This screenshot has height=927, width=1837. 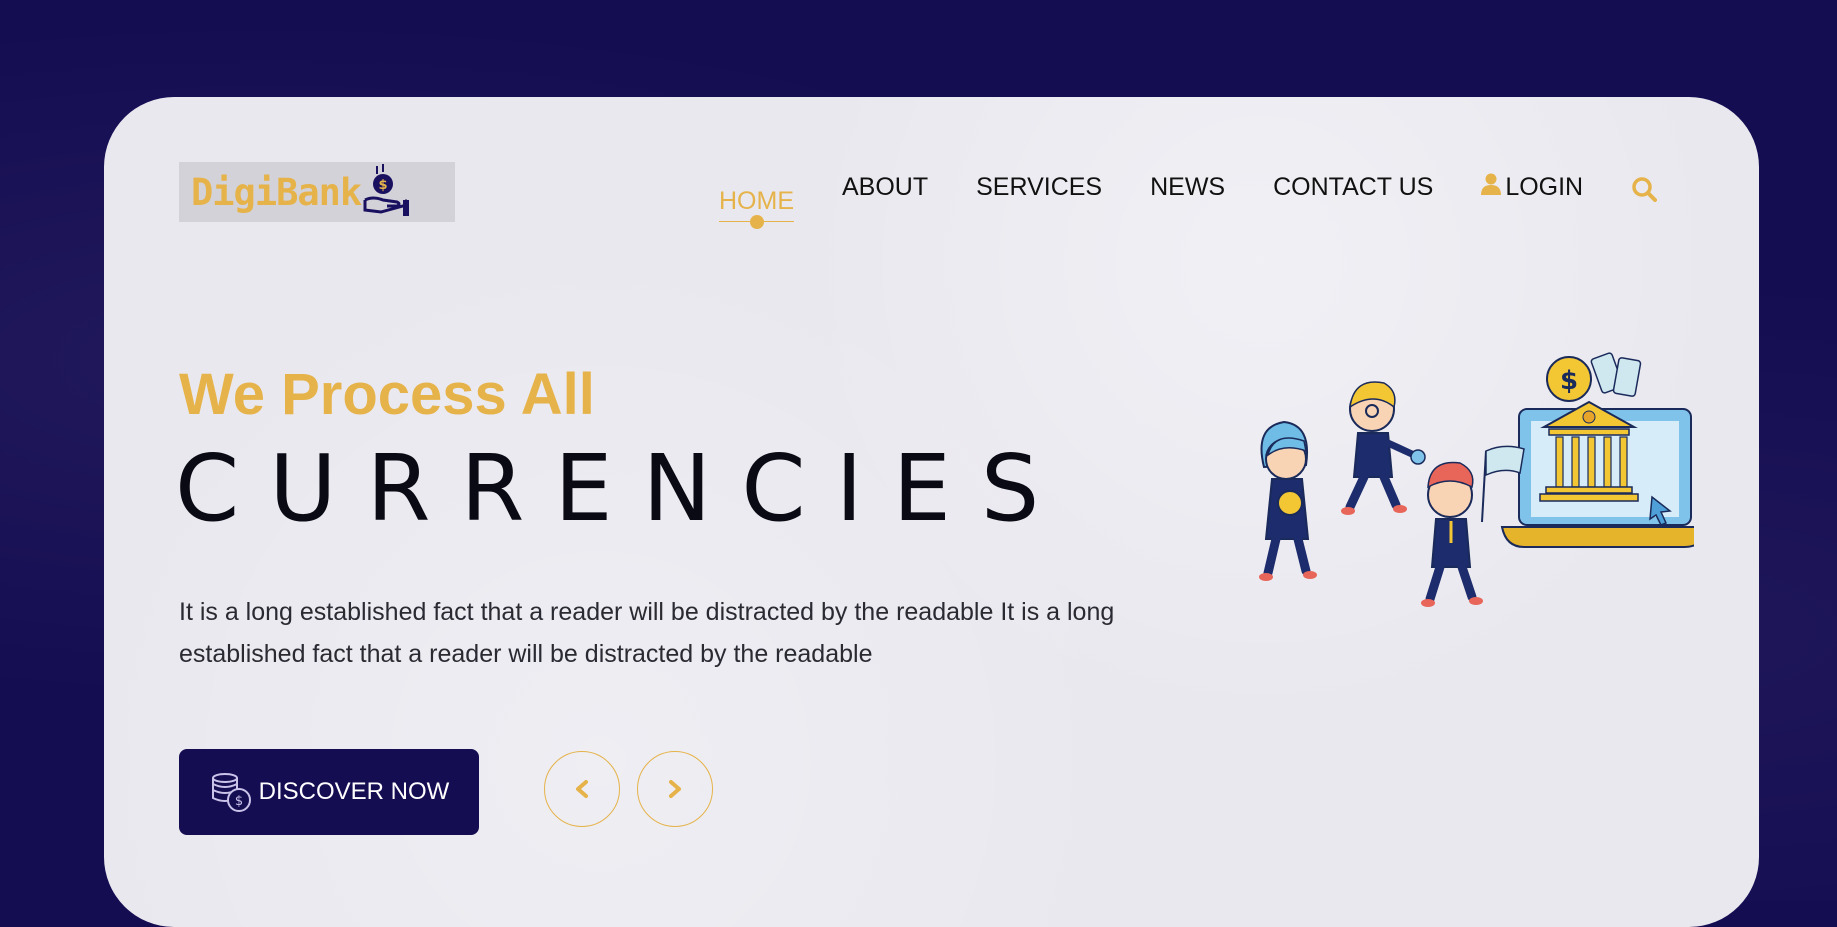 I want to click on chevron-right-icon, so click(x=675, y=789).